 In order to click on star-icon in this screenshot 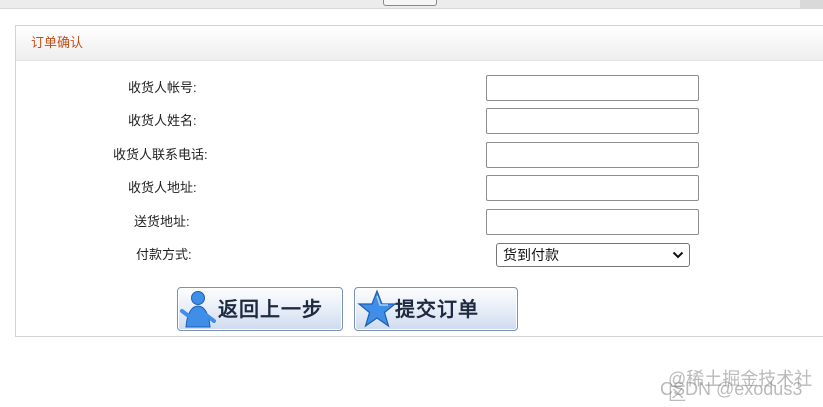, I will do `click(377, 310)`.